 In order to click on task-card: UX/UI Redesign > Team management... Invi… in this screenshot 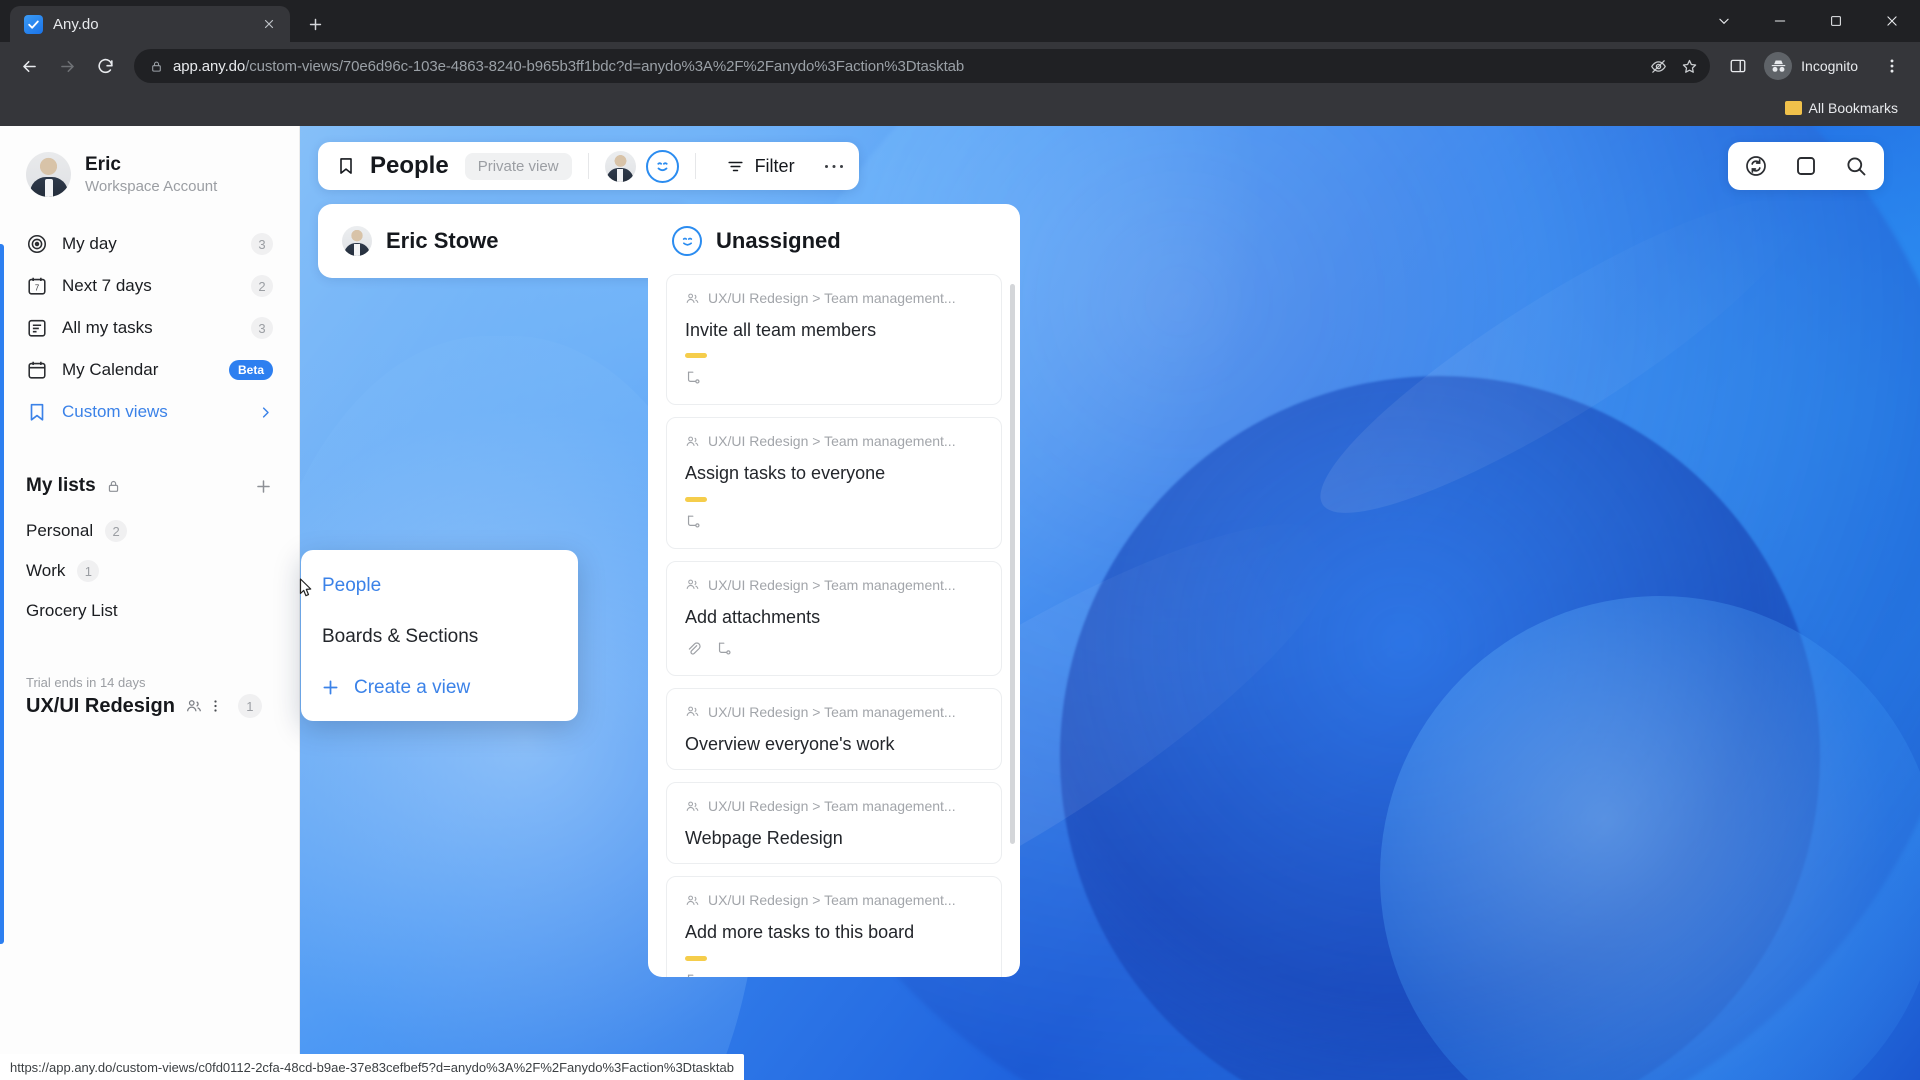, I will do `click(834, 340)`.